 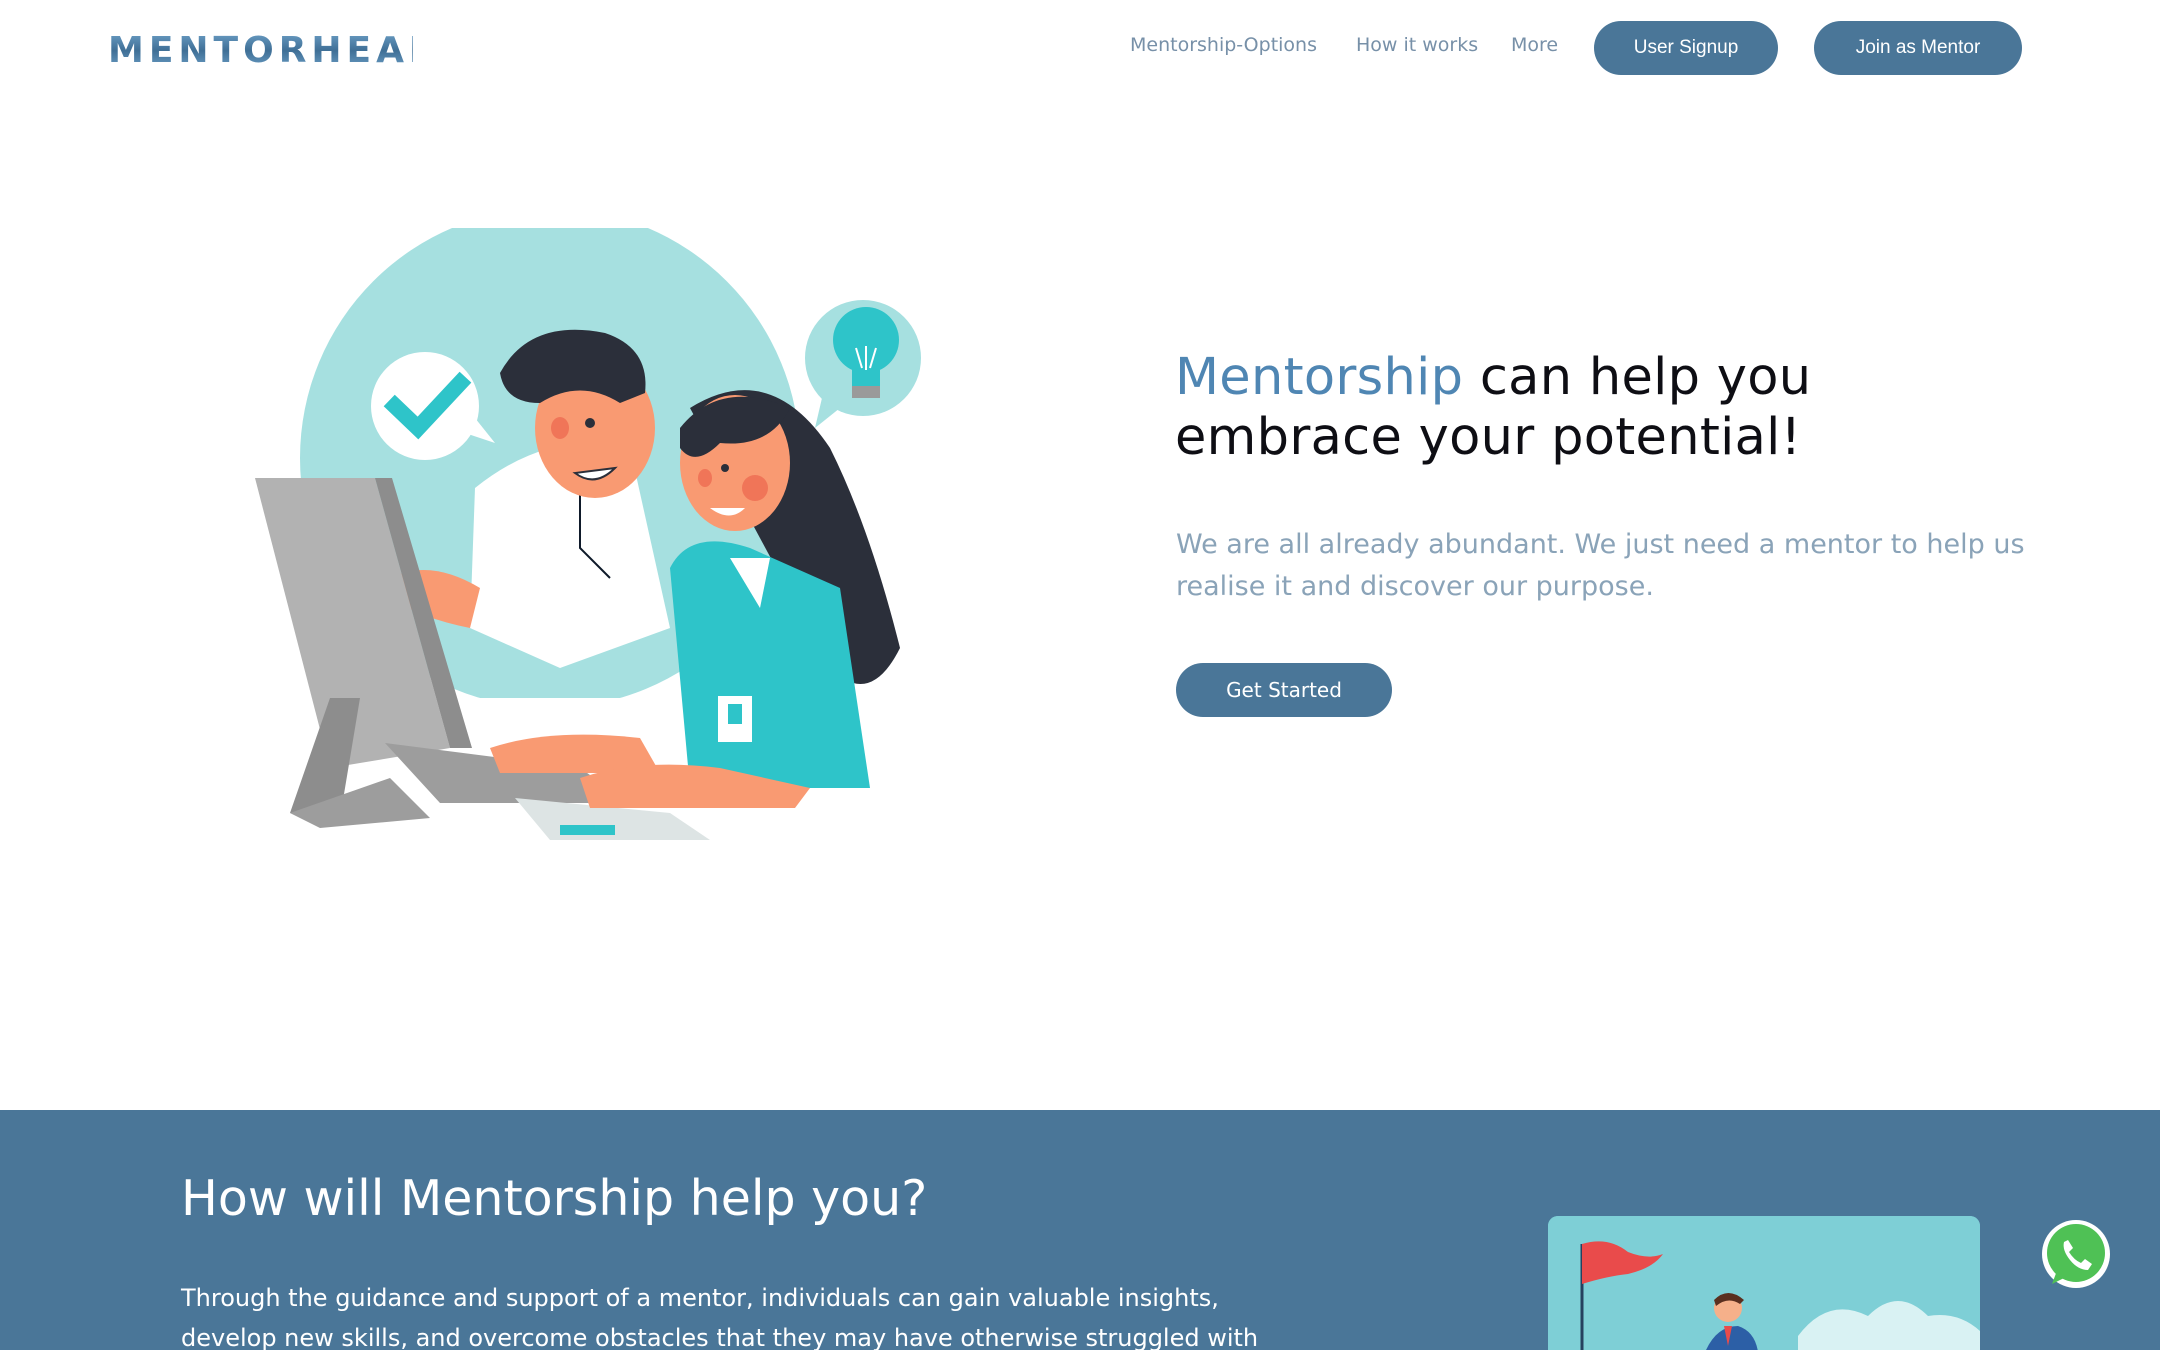 What do you see at coordinates (1686, 48) in the screenshot?
I see `user-signup-button: User Signup` at bounding box center [1686, 48].